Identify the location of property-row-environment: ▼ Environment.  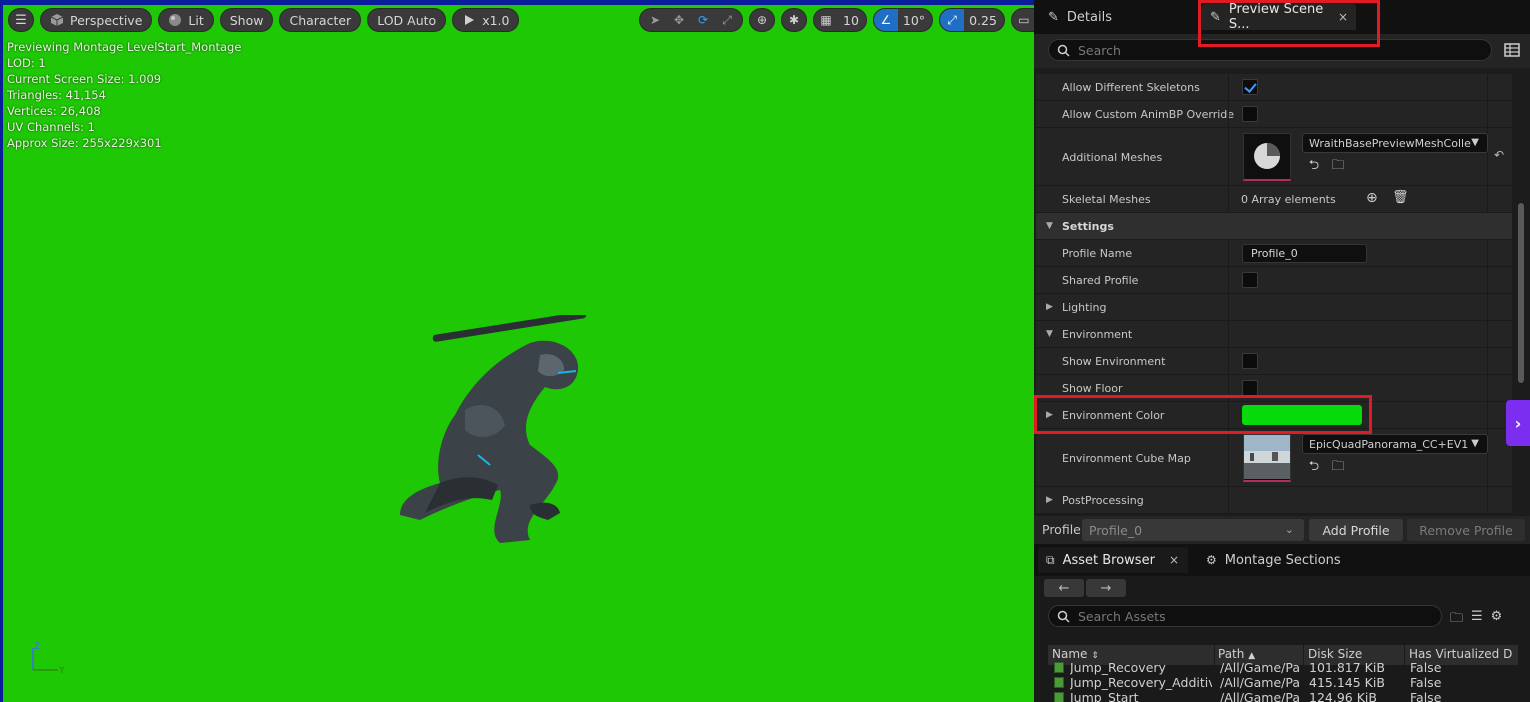
(1274, 334).